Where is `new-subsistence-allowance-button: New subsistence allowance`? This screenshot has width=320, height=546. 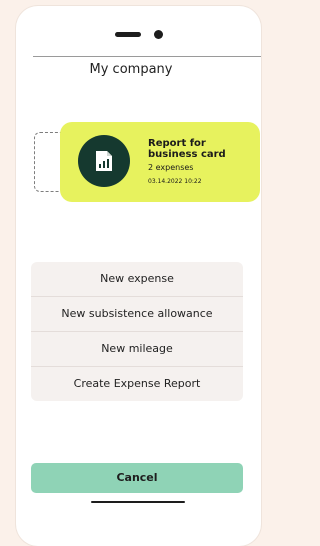 new-subsistence-allowance-button: New subsistence allowance is located at coordinates (137, 314).